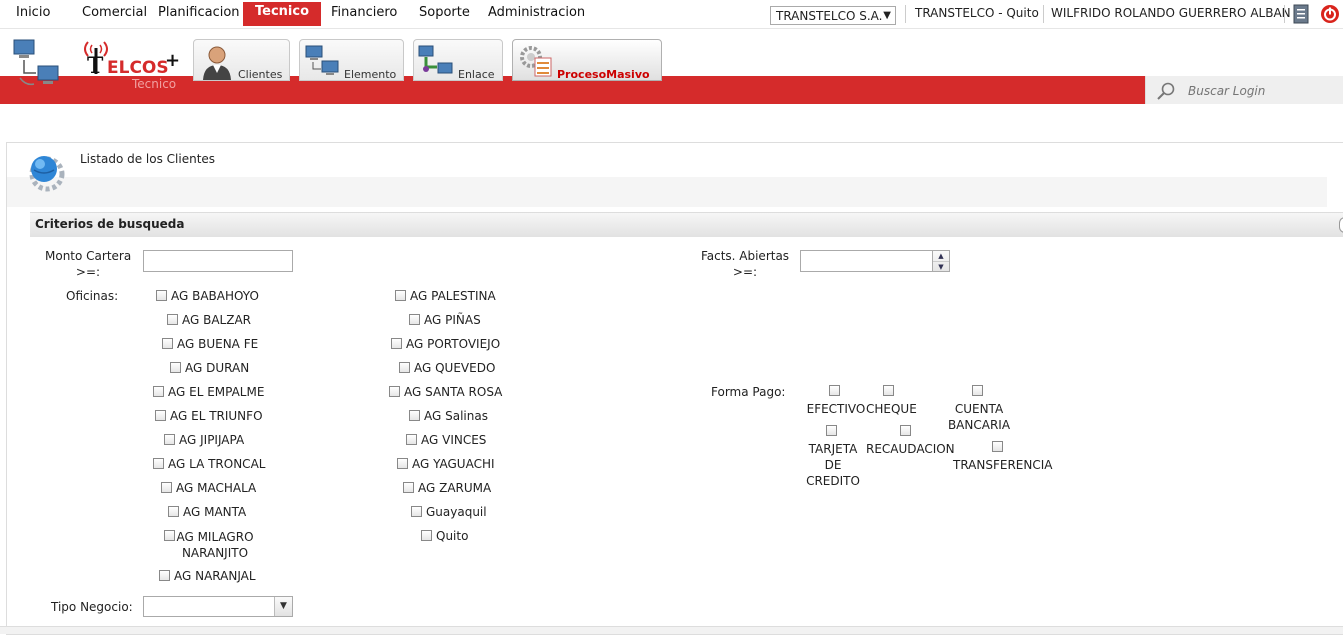 Image resolution: width=1343 pixels, height=635 pixels. What do you see at coordinates (154, 84) in the screenshot?
I see `logo-subtitle: Tecnico` at bounding box center [154, 84].